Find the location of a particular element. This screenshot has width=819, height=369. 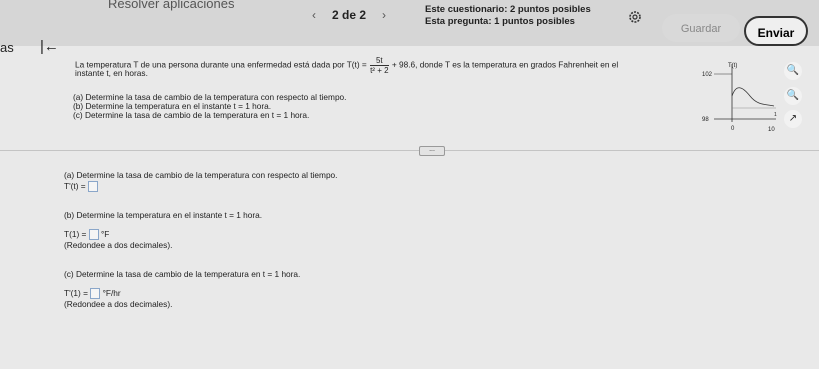

back-arrow-icon: |← is located at coordinates (49, 46).